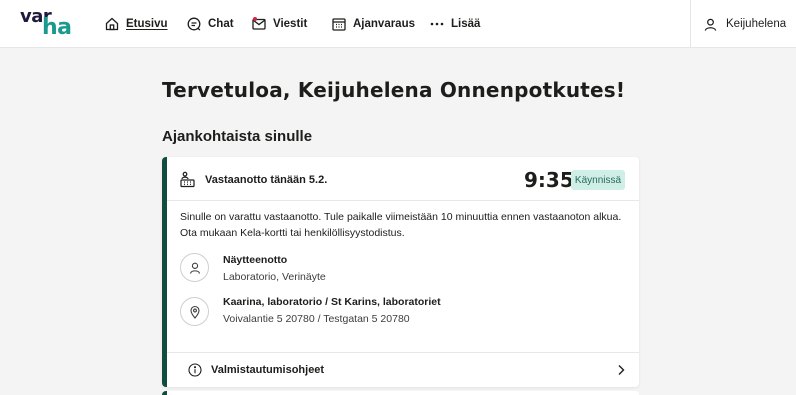 Image resolution: width=796 pixels, height=395 pixels. I want to click on nav-label-viestit: Viestit, so click(290, 24).